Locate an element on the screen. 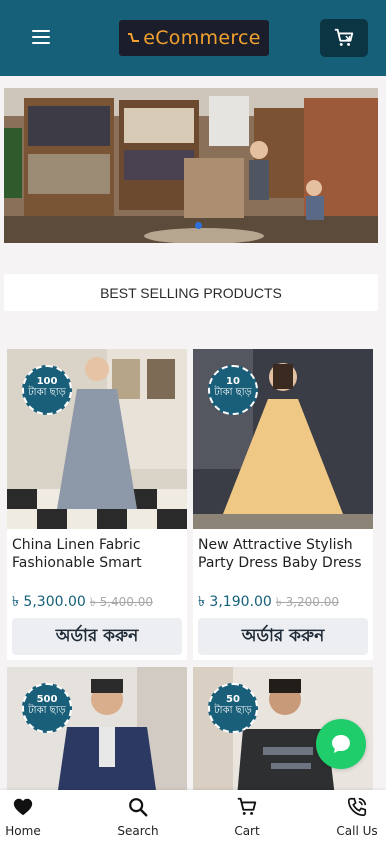  carousel-indicator is located at coordinates (198, 225).